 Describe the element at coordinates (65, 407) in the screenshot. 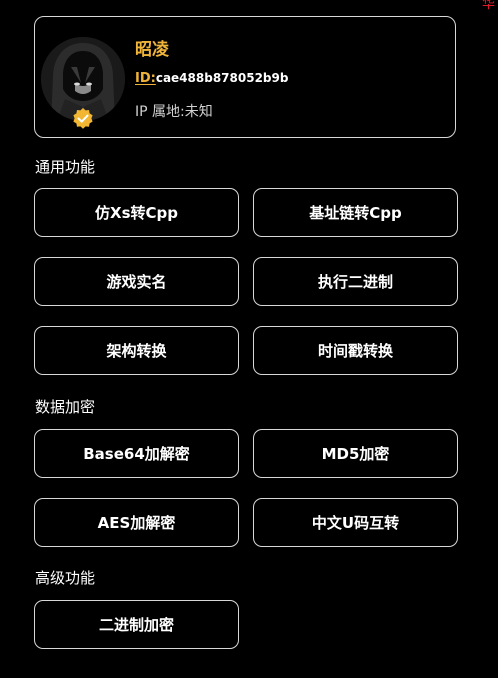

I see `section-title-encryption: 数据加密` at that location.